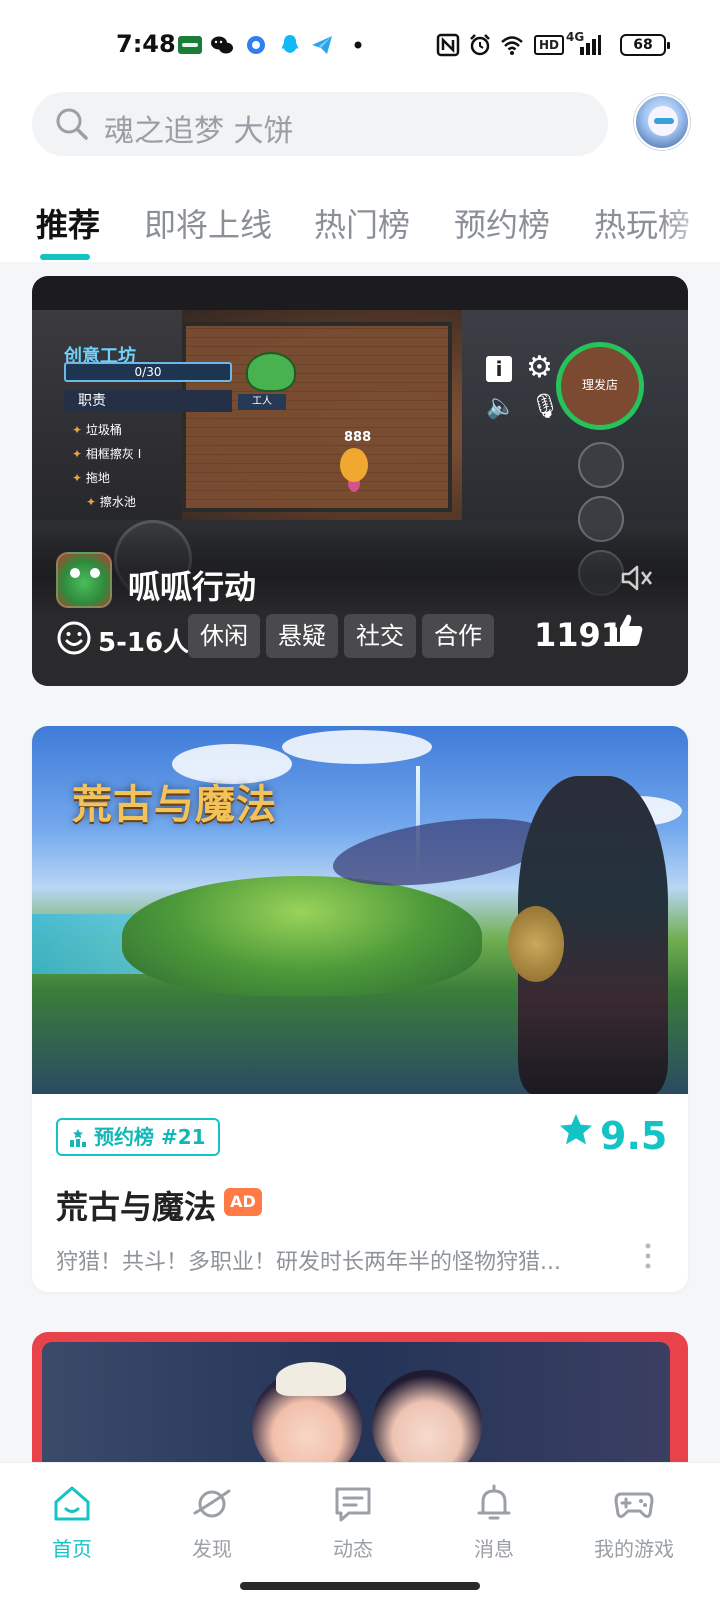 The width and height of the screenshot is (720, 1600). What do you see at coordinates (290, 44) in the screenshot?
I see `qq-icon` at bounding box center [290, 44].